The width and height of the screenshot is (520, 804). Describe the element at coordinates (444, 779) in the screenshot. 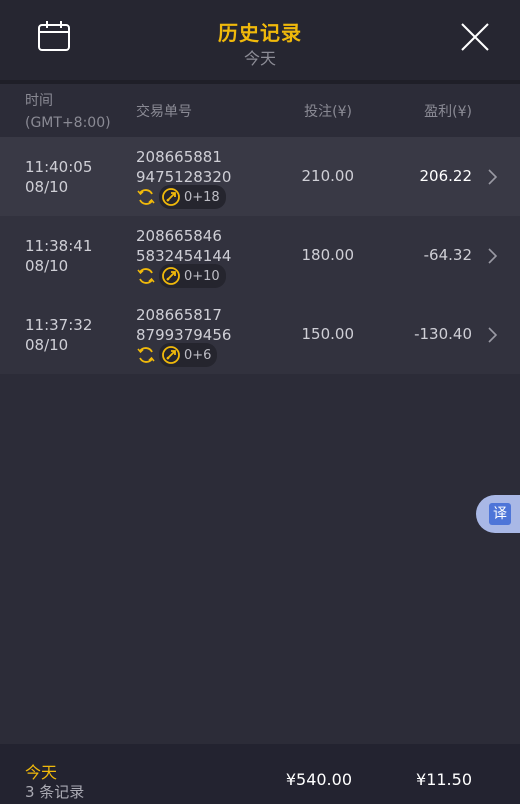

I see `summary-total-profit: ¥11.50` at that location.